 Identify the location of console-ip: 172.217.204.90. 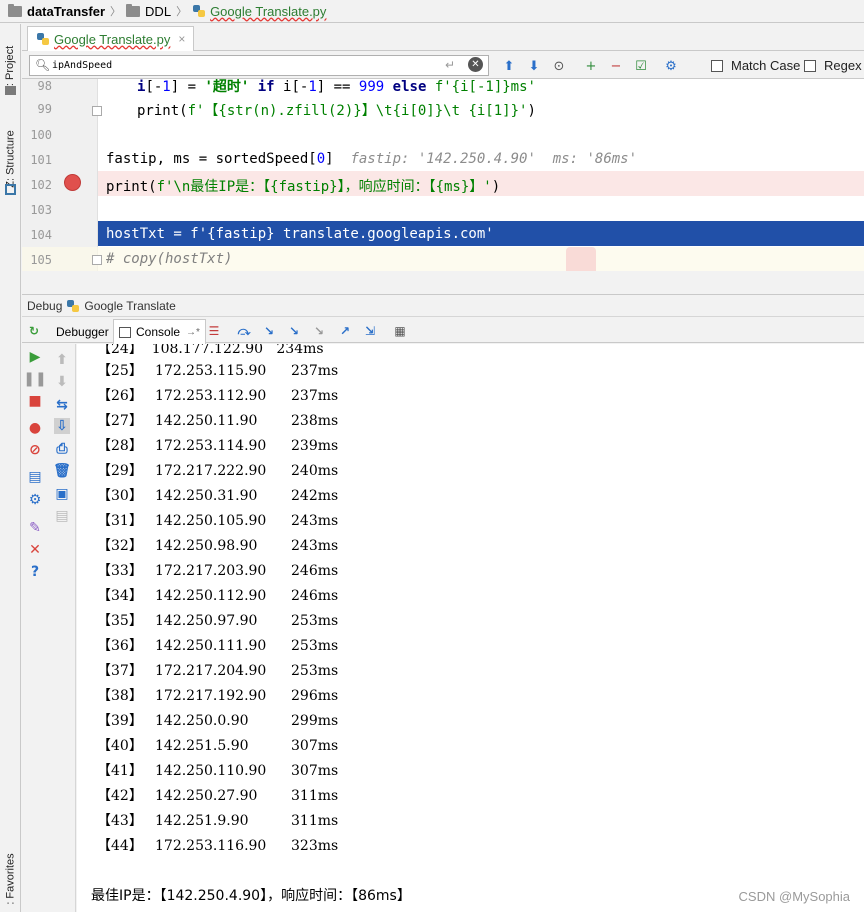
(211, 671).